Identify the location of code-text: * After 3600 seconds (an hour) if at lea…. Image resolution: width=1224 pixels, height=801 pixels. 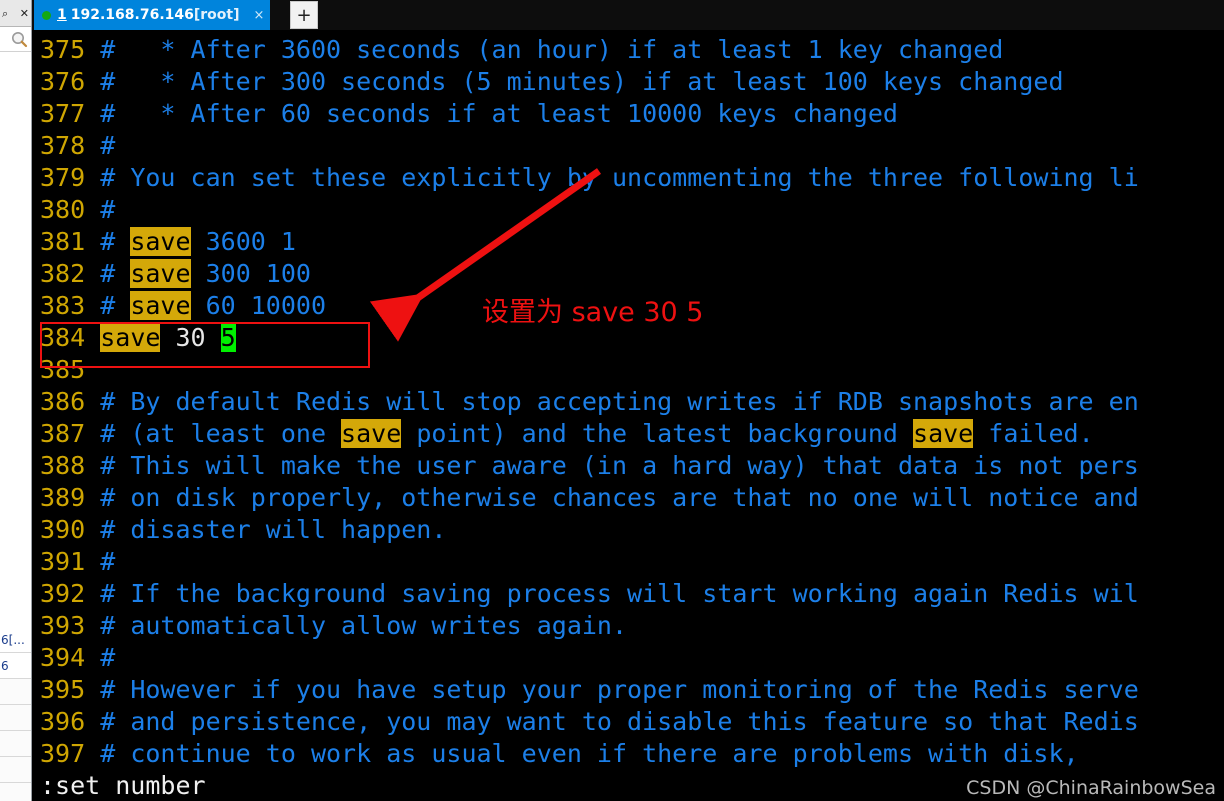
(567, 49).